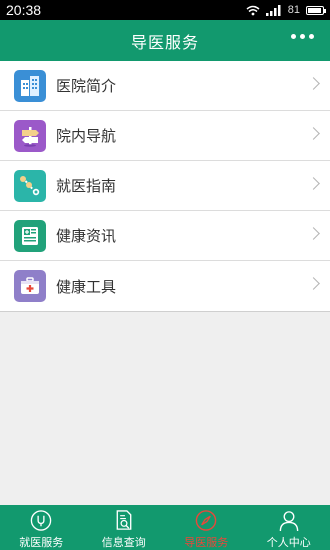 The width and height of the screenshot is (330, 550). What do you see at coordinates (316, 10) in the screenshot?
I see `battery-icon` at bounding box center [316, 10].